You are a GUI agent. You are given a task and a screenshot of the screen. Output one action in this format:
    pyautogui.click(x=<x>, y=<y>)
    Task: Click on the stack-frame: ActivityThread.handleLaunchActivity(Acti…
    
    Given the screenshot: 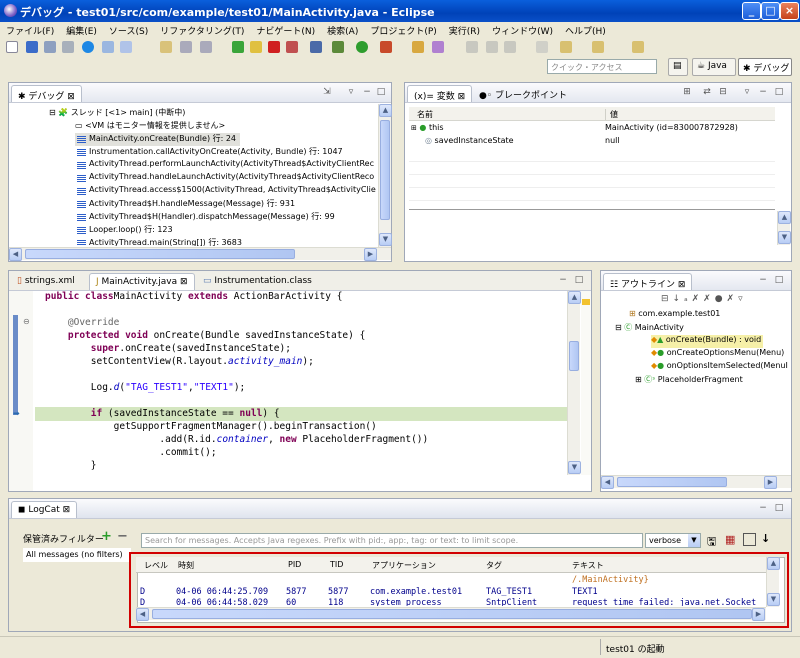 What is the action you would take?
    pyautogui.click(x=224, y=178)
    